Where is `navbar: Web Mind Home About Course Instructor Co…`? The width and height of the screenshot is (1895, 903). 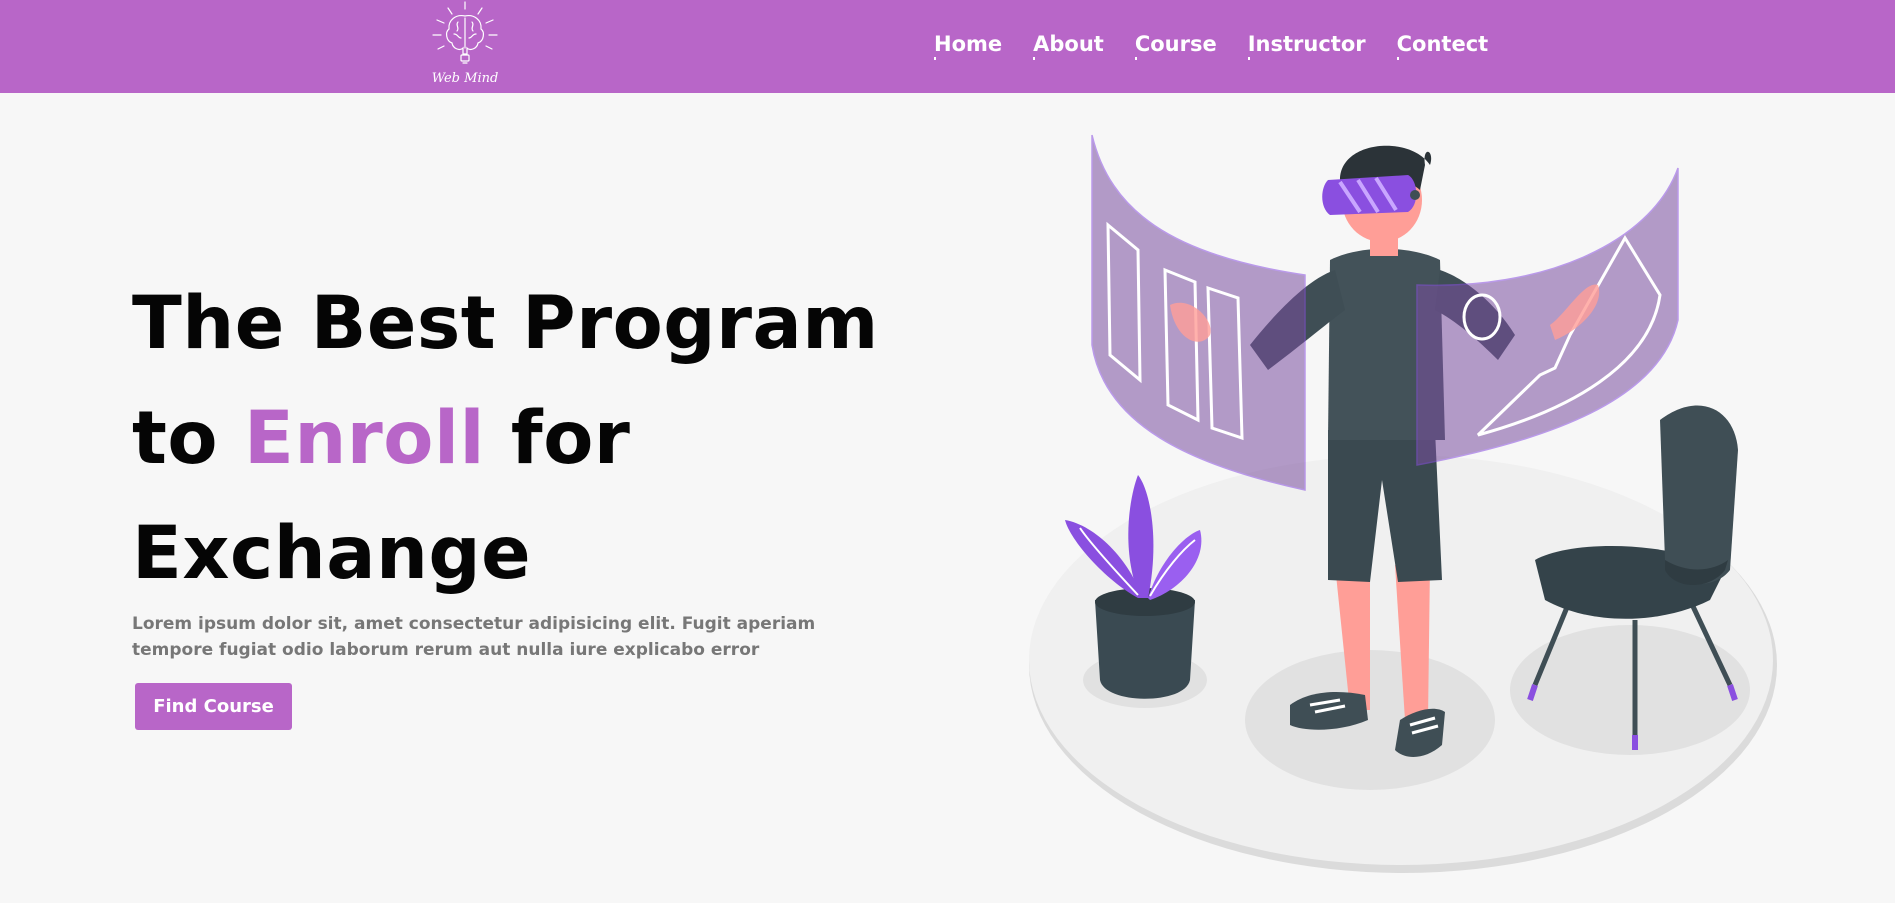 navbar: Web Mind Home About Course Instructor Co… is located at coordinates (947, 46).